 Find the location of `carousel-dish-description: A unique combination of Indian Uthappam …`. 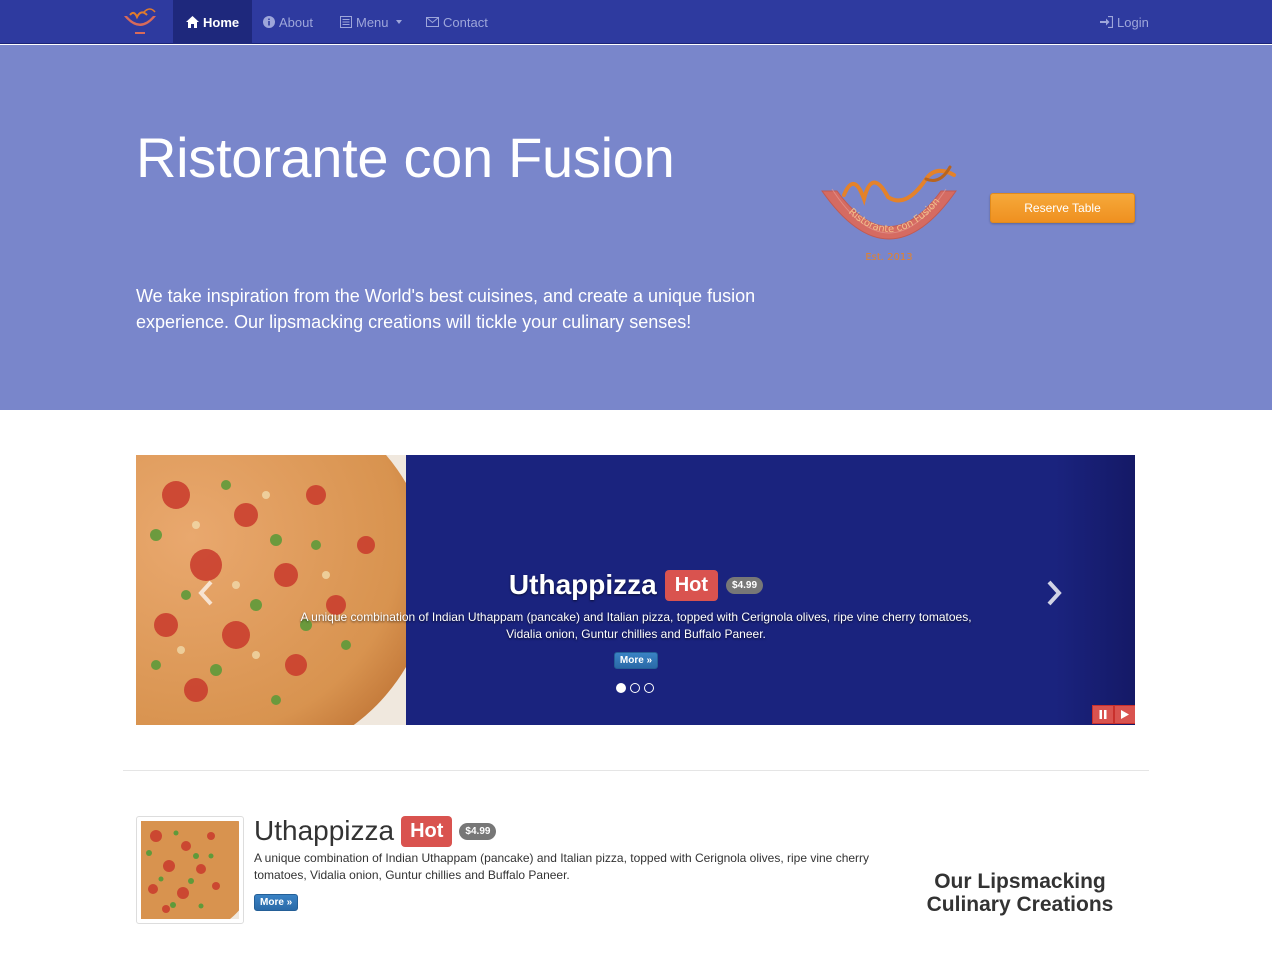

carousel-dish-description: A unique combination of Indian Uthappam … is located at coordinates (636, 625).